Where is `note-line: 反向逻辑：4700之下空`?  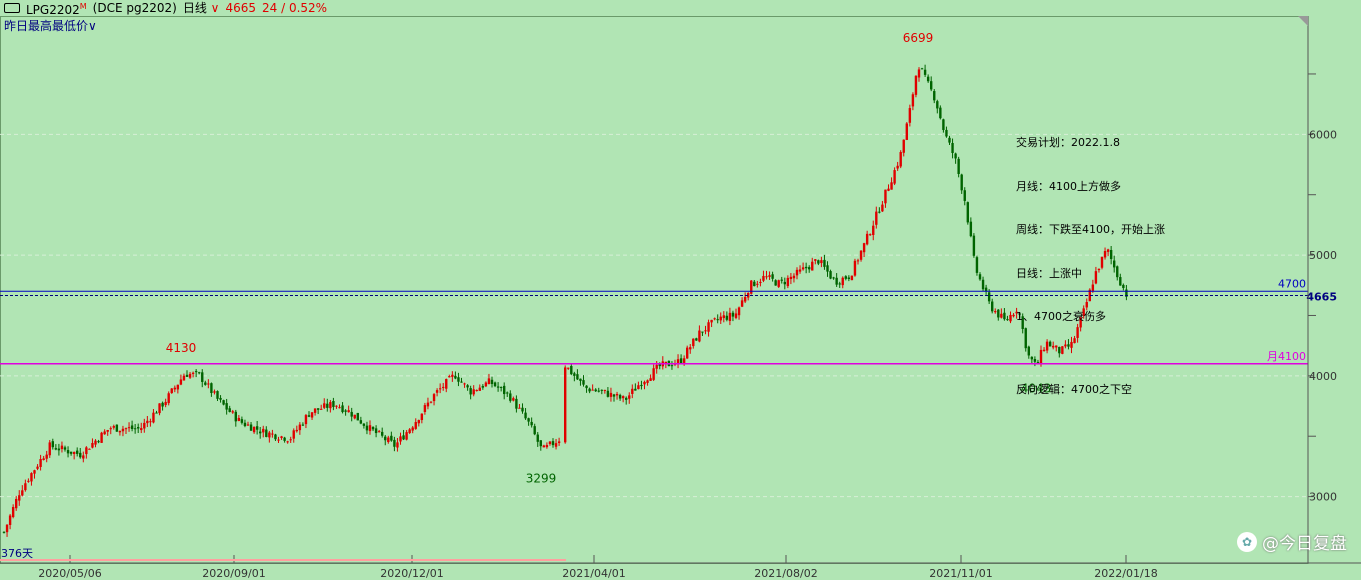 note-line: 反向逻辑：4700之下空 is located at coordinates (1074, 389).